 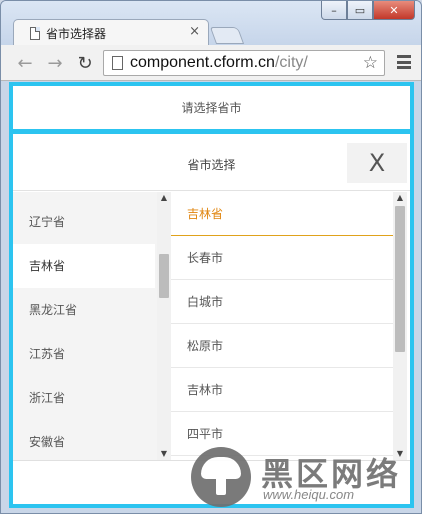 I want to click on city-item-selected: 吉林省, so click(x=282, y=214).